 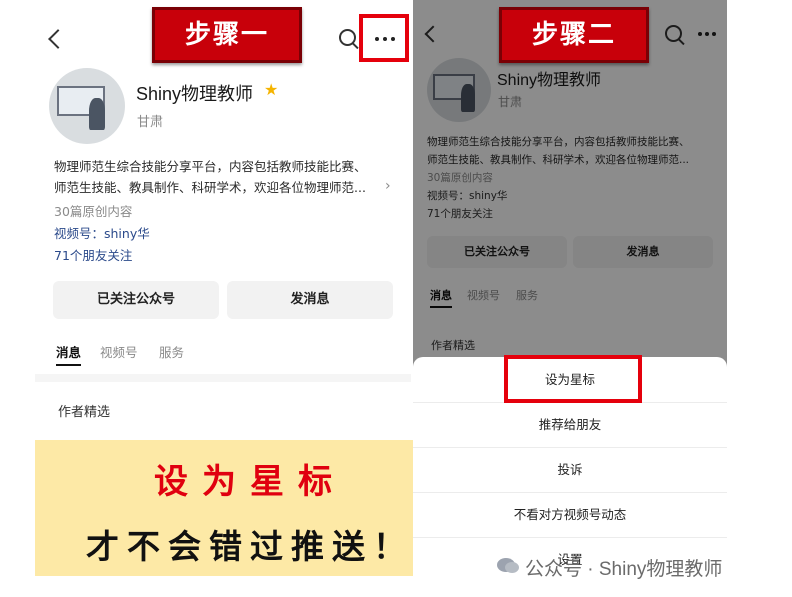 What do you see at coordinates (93, 254) in the screenshot?
I see `friends-follow-link: 71个朋友关注` at bounding box center [93, 254].